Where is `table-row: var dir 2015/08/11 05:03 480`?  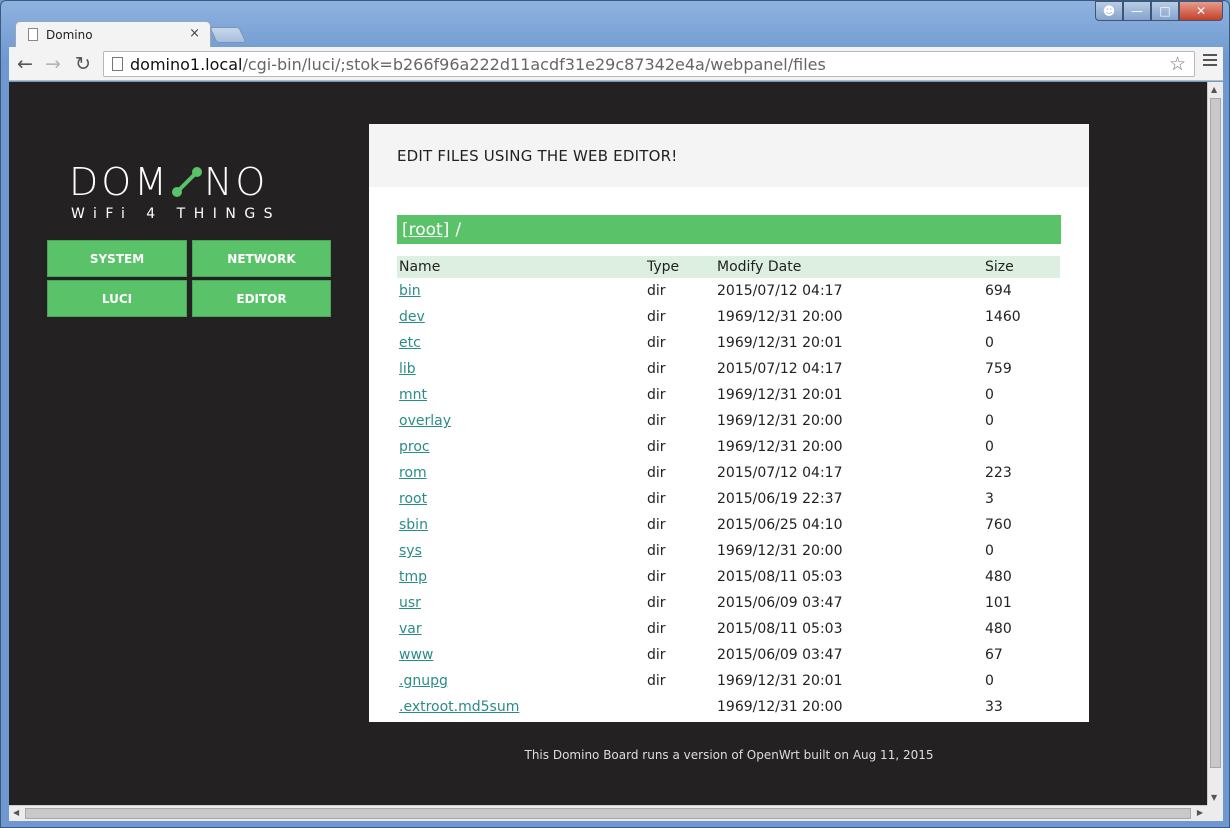 table-row: var dir 2015/08/11 05:03 480 is located at coordinates (728, 629).